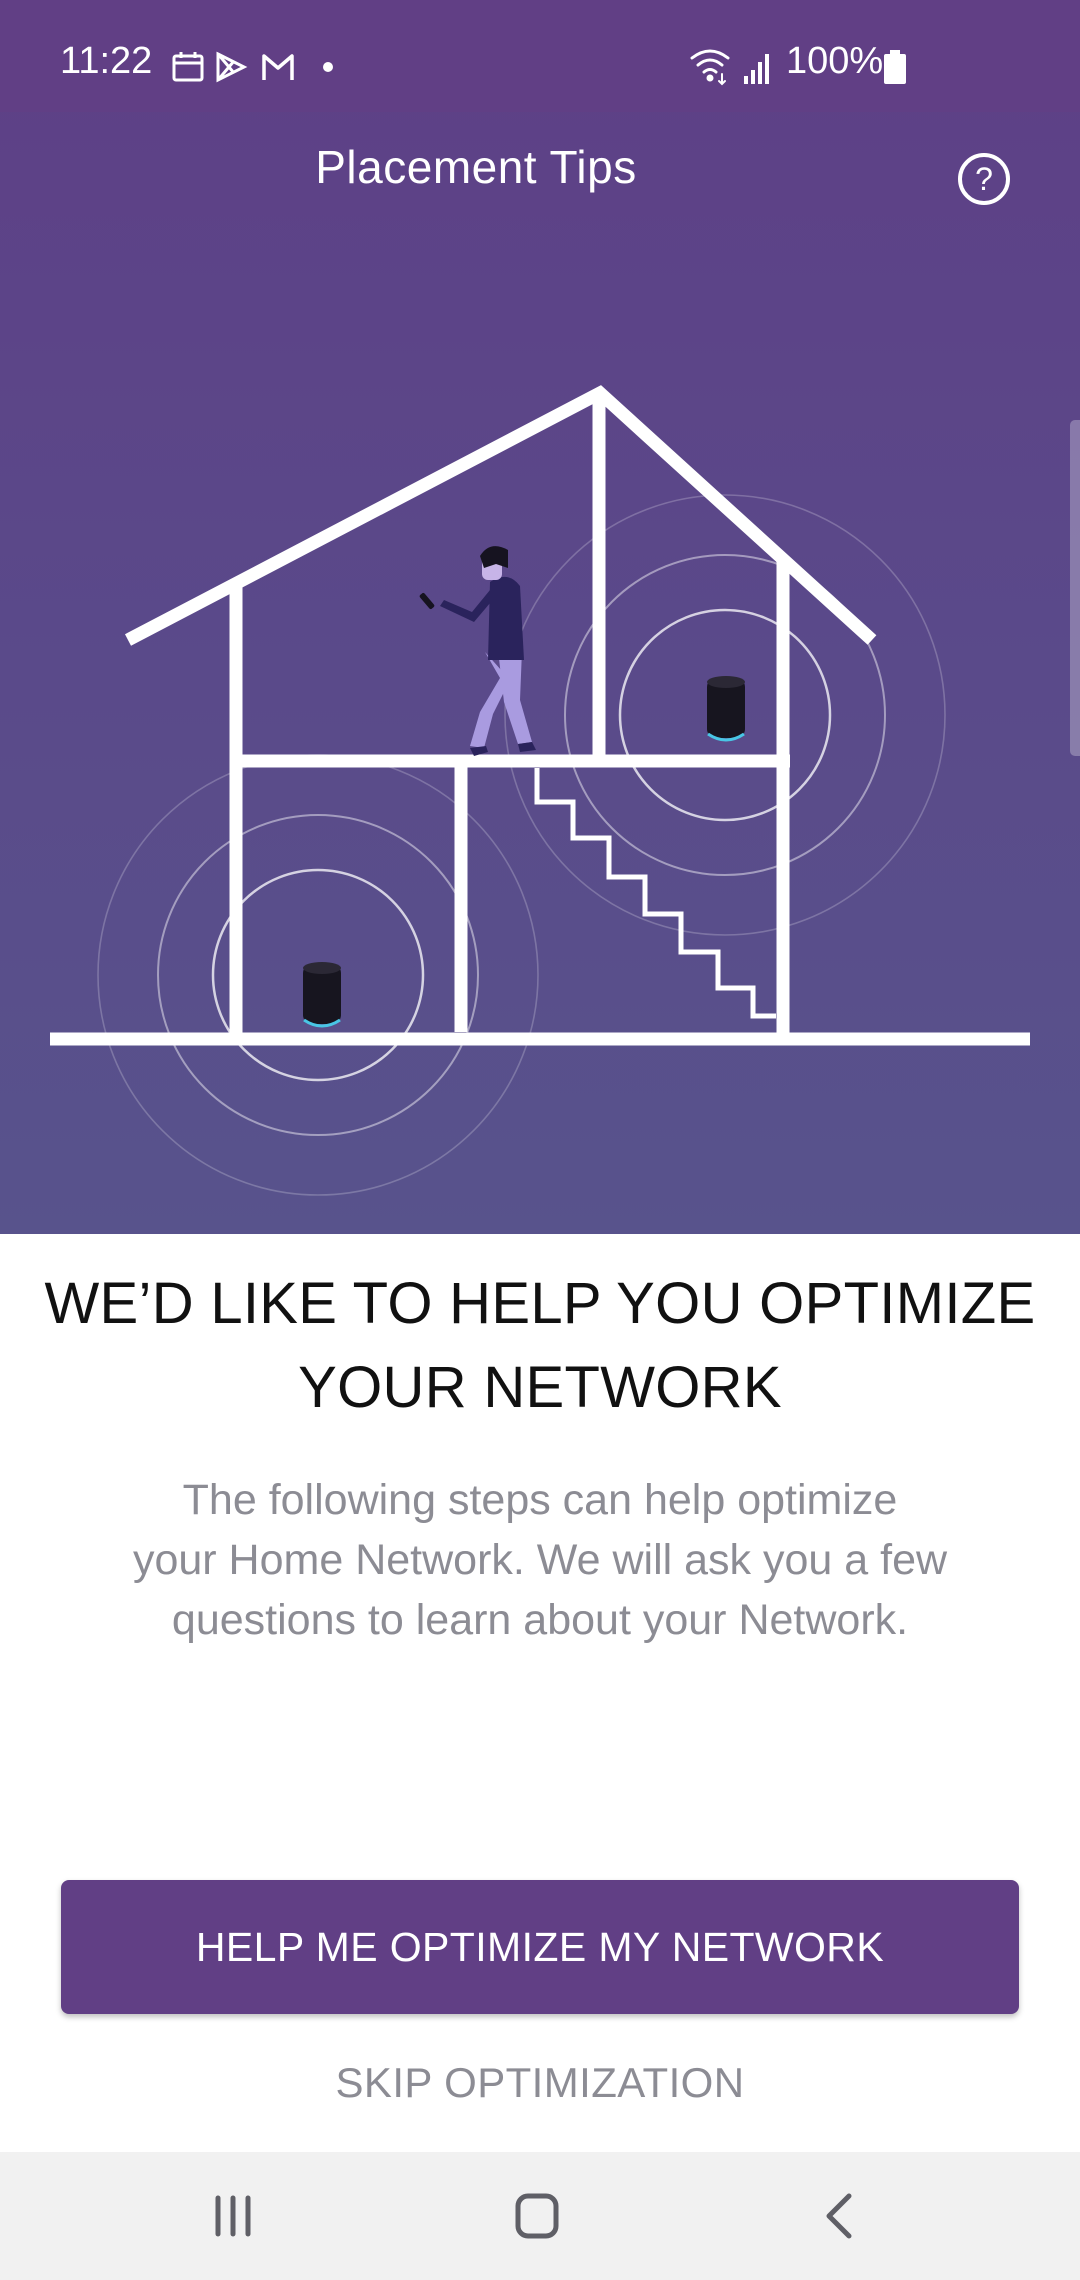  What do you see at coordinates (835, 61) in the screenshot?
I see `battery-percentage: 100%` at bounding box center [835, 61].